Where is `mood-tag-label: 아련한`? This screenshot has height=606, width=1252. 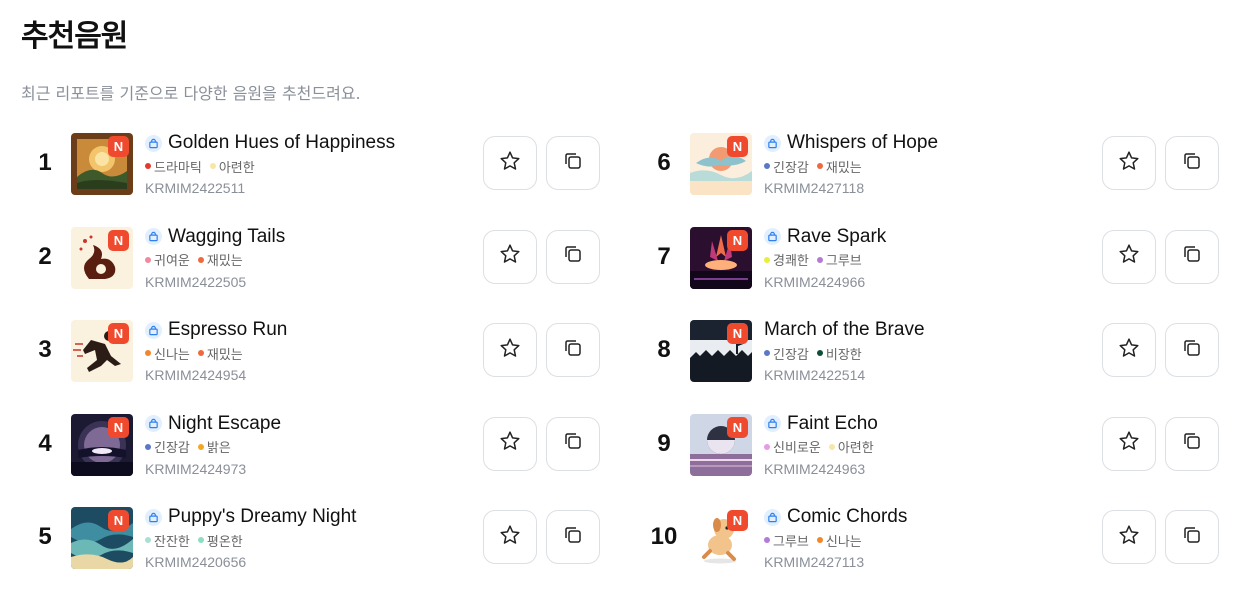 mood-tag-label: 아련한 is located at coordinates (855, 448).